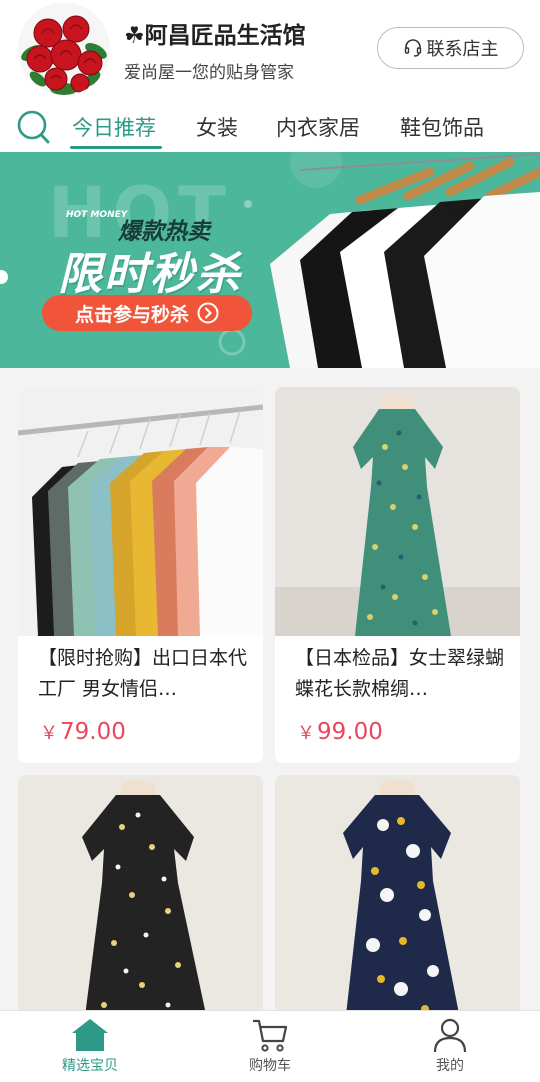 This screenshot has width=540, height=1082. I want to click on contact-seller-button: 联系店主, so click(450, 48).